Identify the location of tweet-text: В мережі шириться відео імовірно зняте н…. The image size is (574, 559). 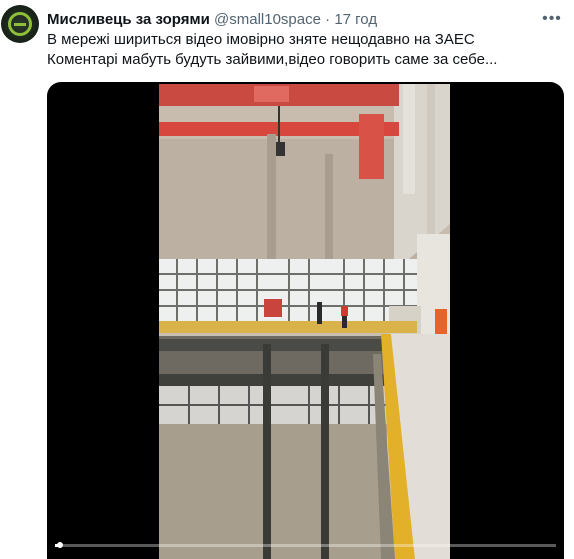
(307, 50).